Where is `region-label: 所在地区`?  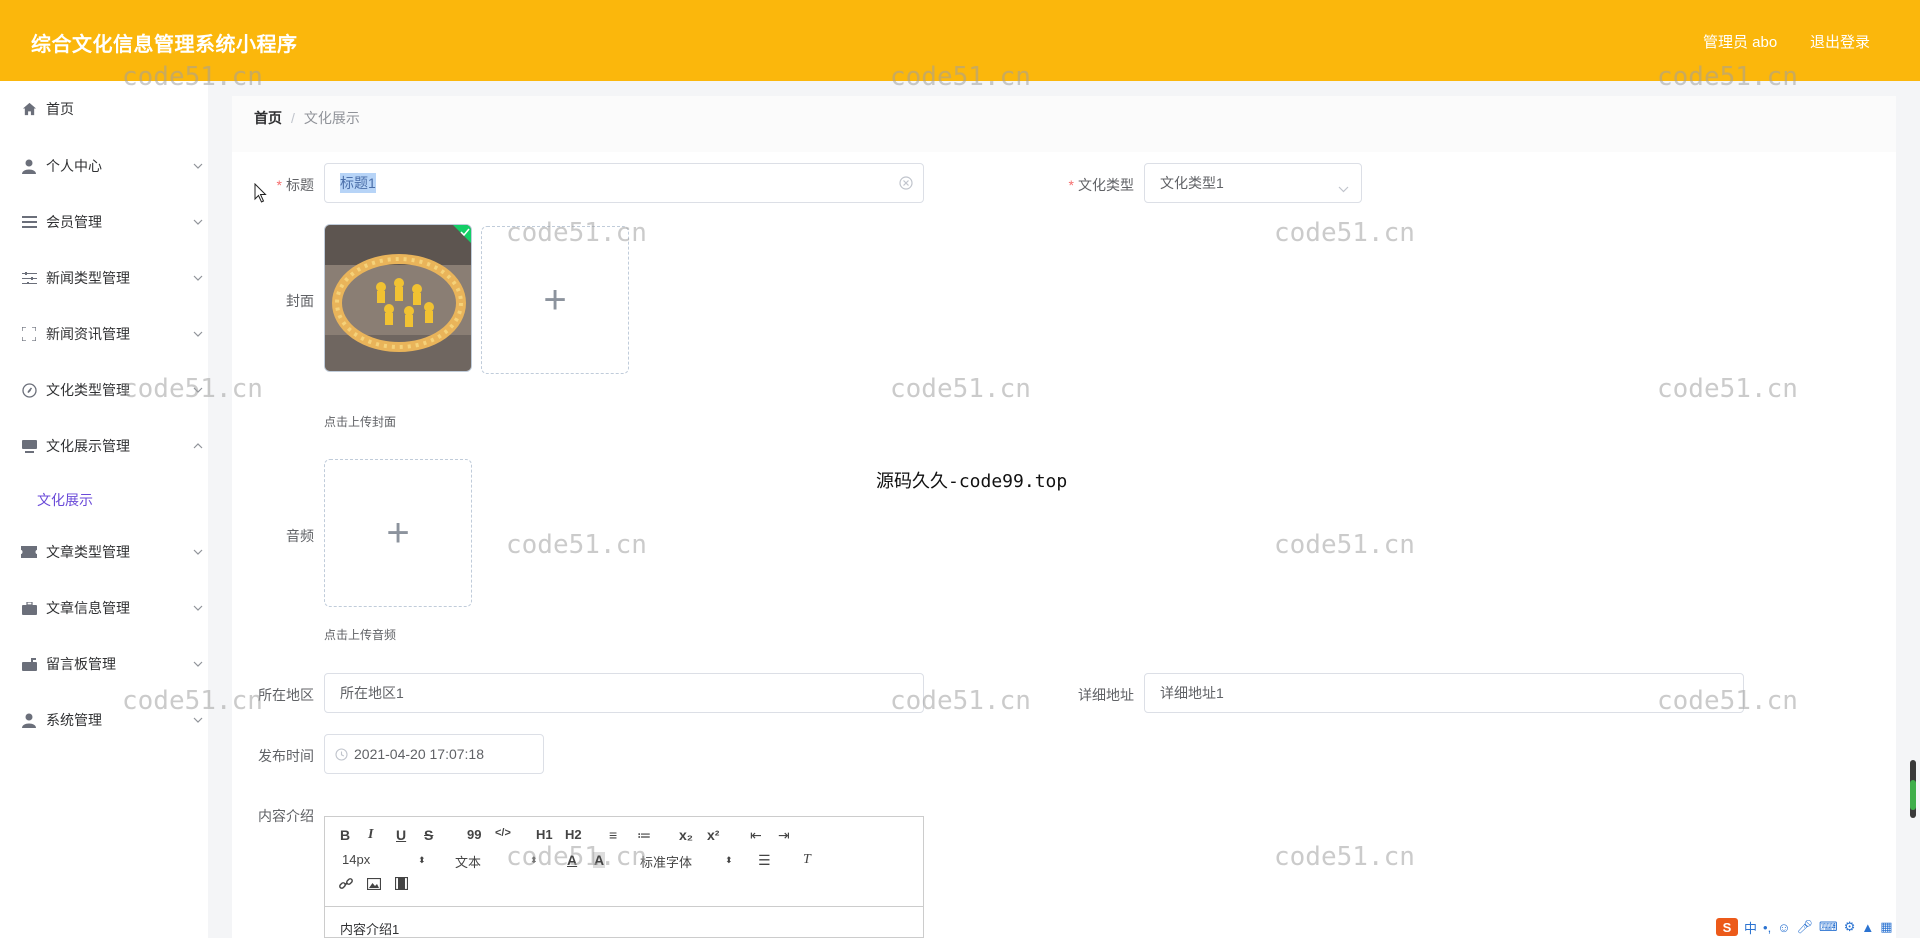
region-label: 所在地区 is located at coordinates (286, 695).